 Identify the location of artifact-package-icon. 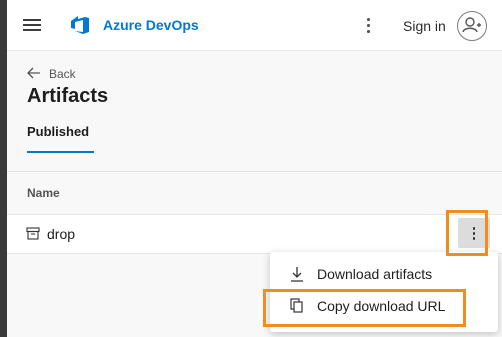
(33, 233).